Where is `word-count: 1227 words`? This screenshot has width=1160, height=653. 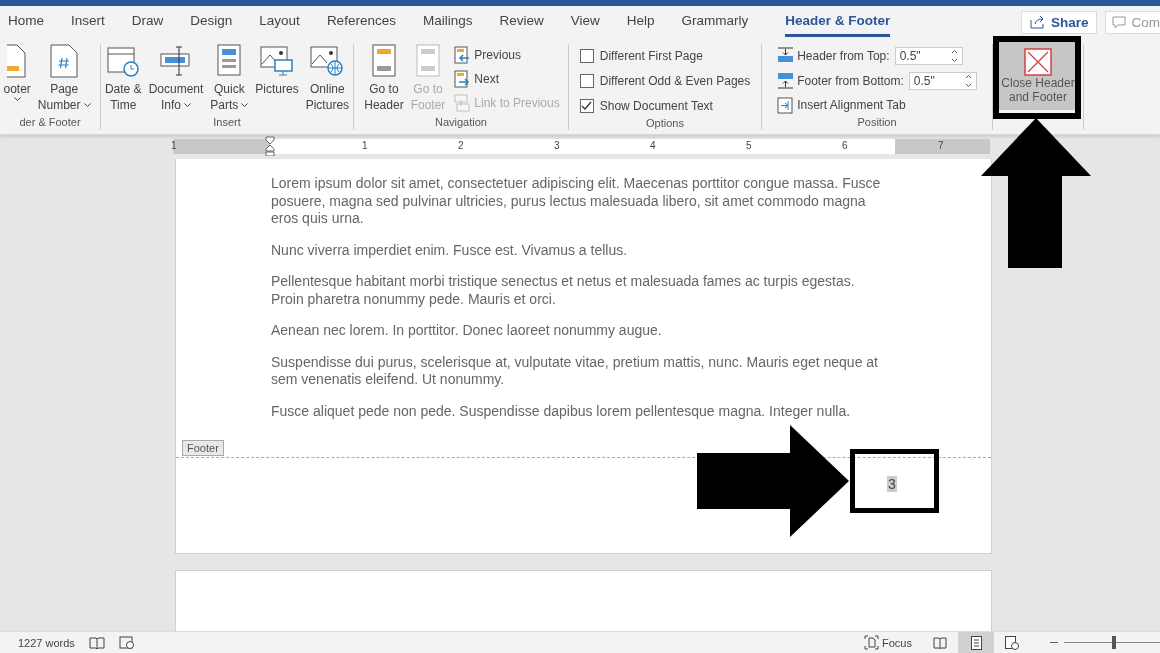 word-count: 1227 words is located at coordinates (46, 642).